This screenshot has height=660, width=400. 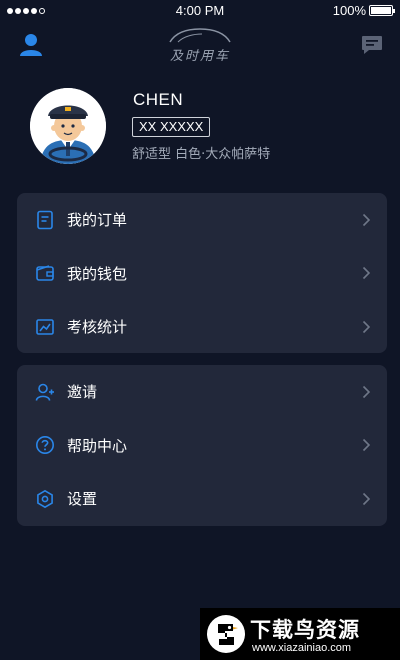 I want to click on menu-item-label: 我的订单, so click(x=97, y=220).